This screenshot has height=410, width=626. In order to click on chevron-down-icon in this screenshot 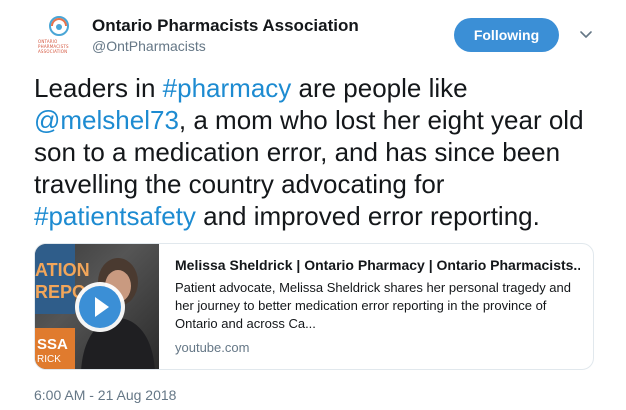, I will do `click(586, 34)`.